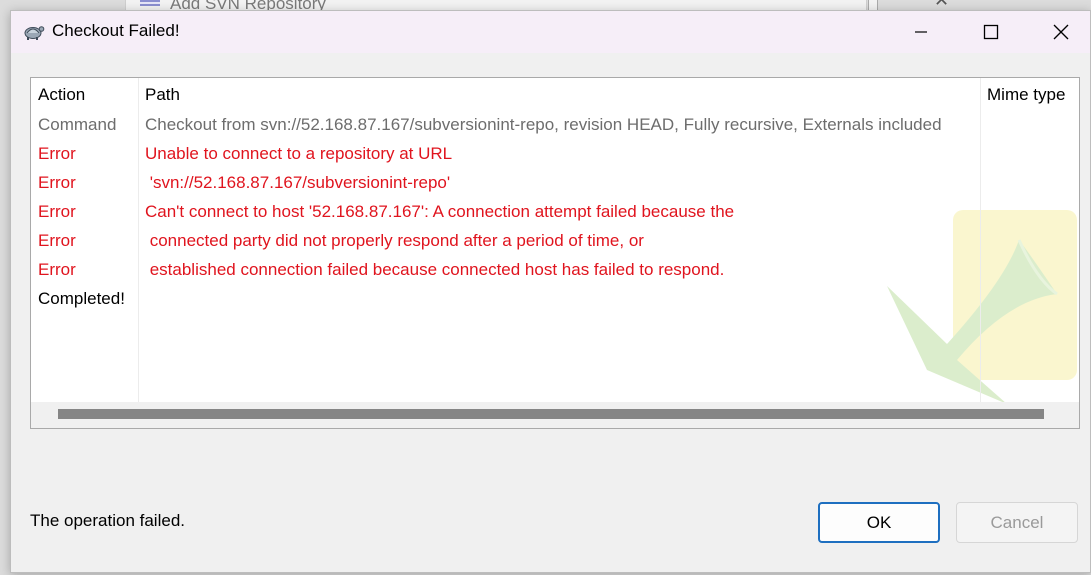 The image size is (1091, 575). Describe the element at coordinates (551, 414) in the screenshot. I see `scrollbar-thumb` at that location.